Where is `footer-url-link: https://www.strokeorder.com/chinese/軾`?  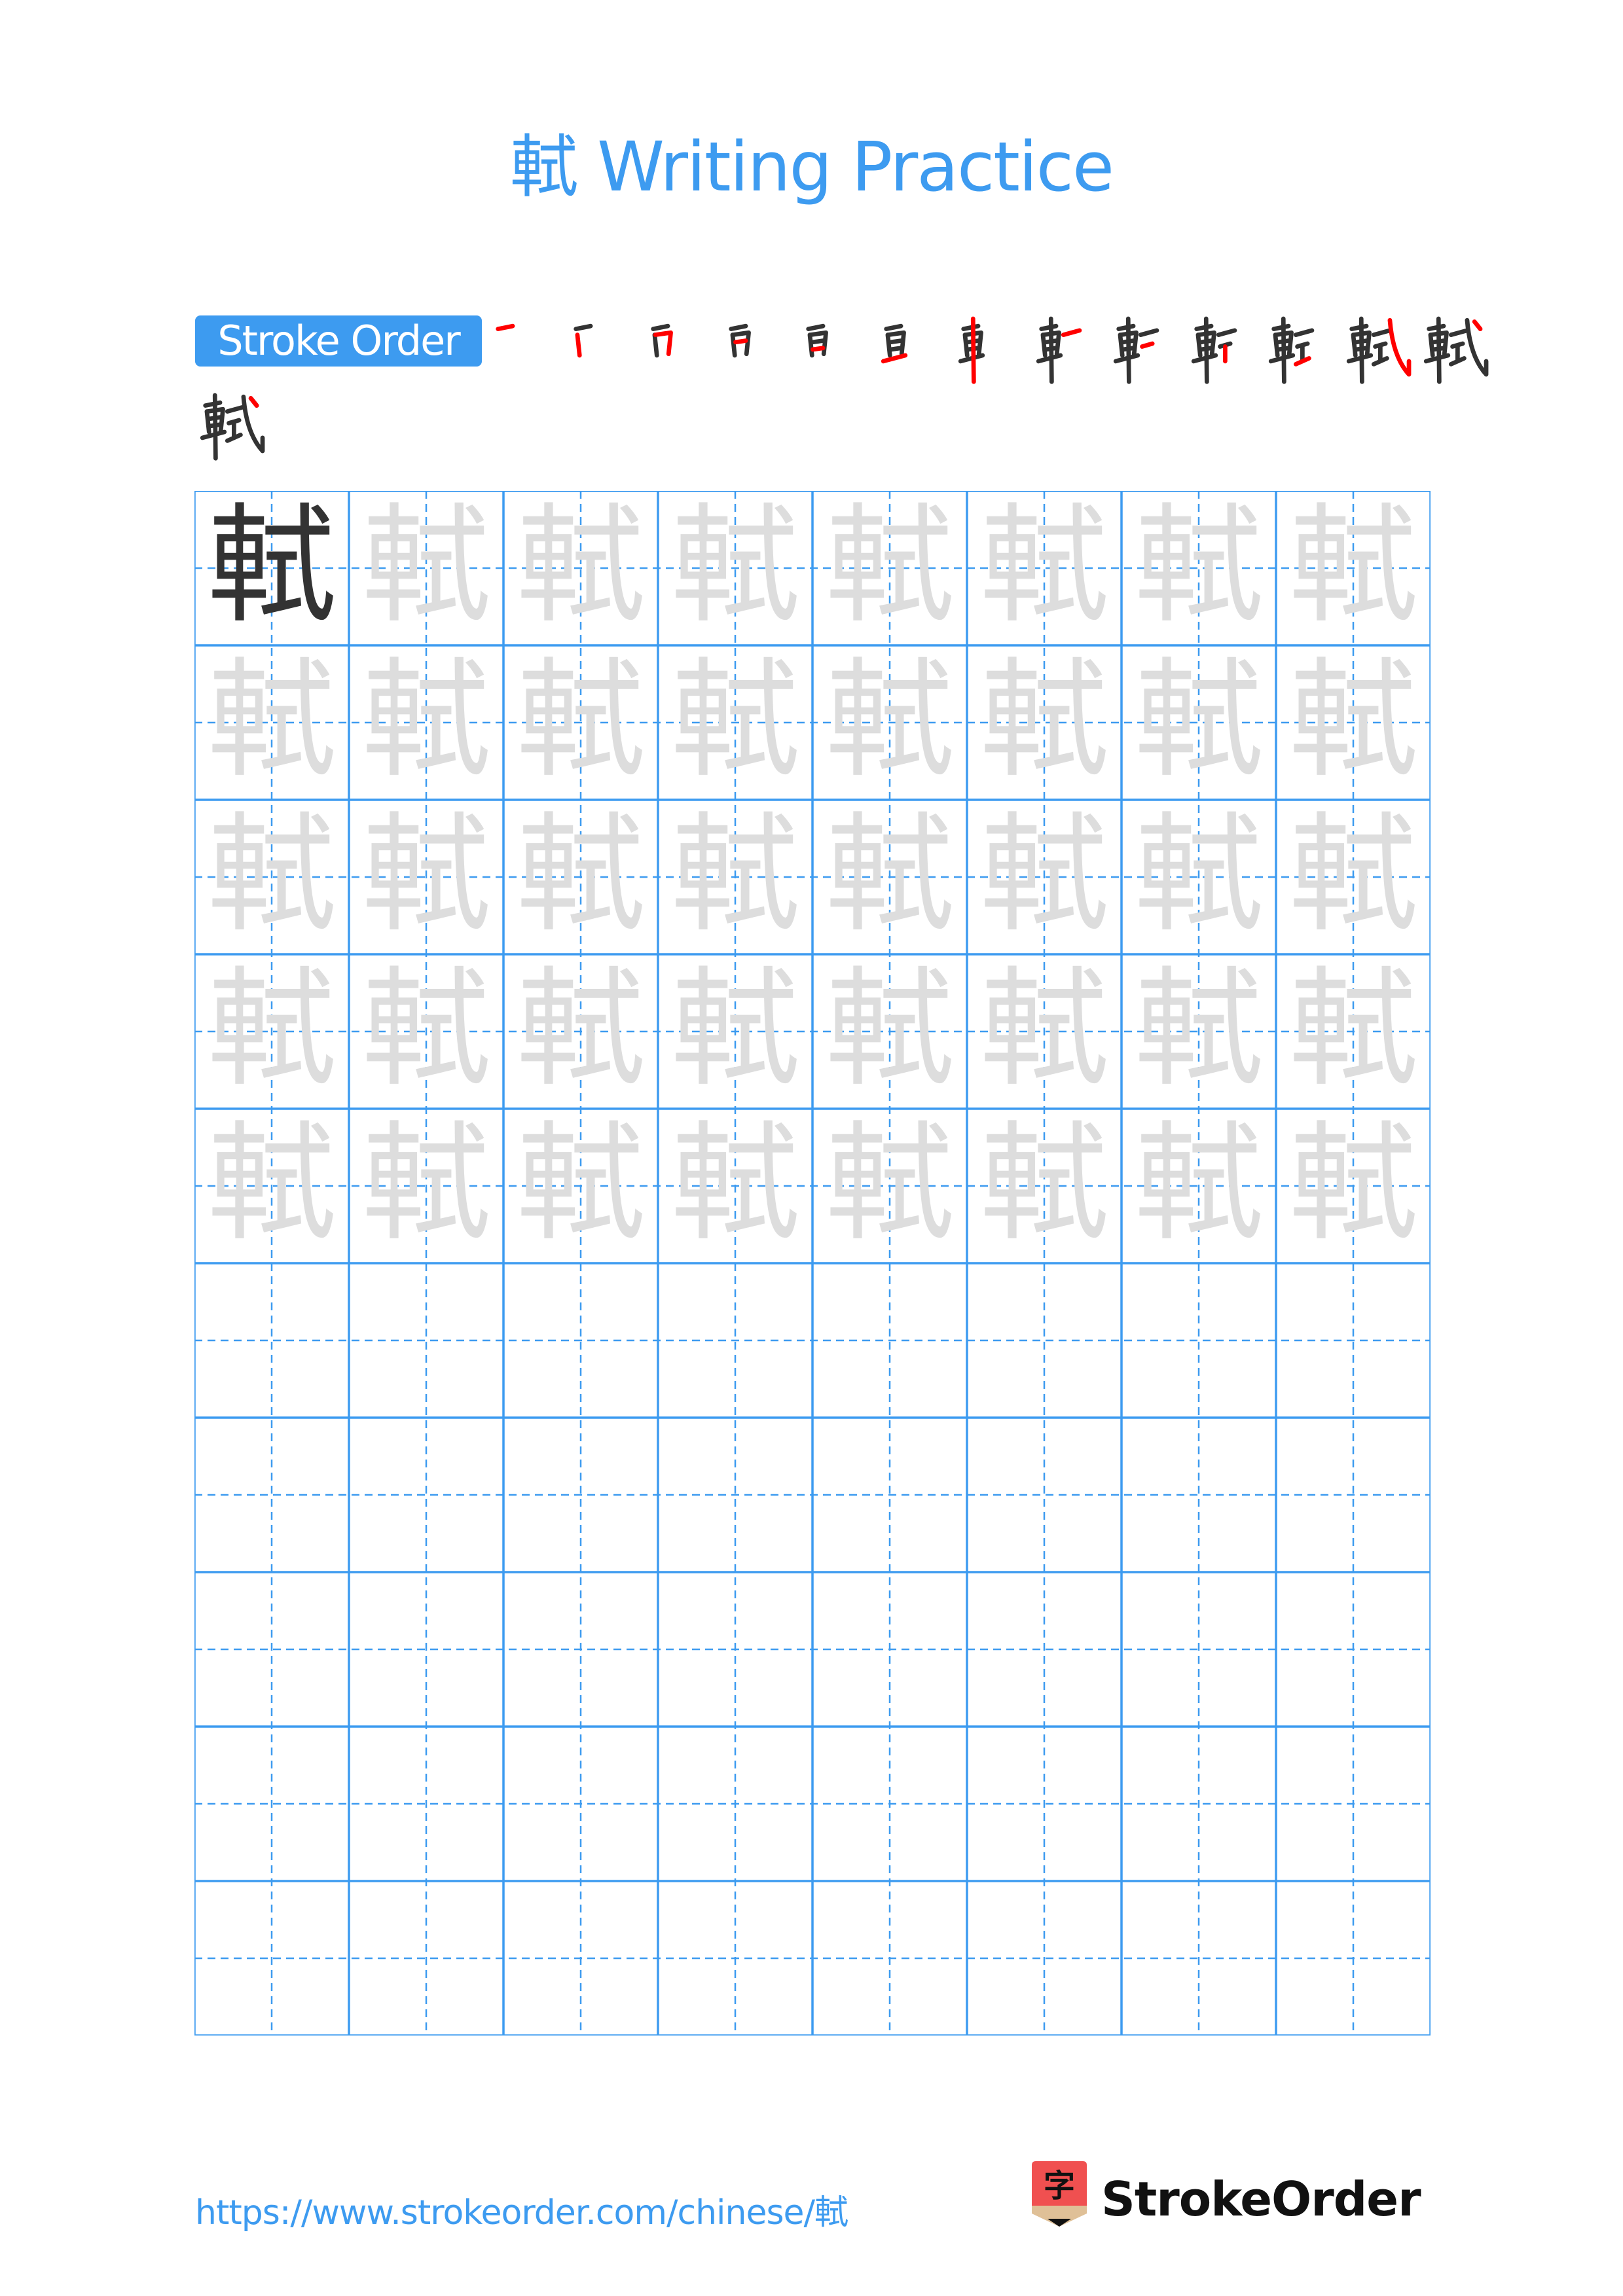
footer-url-link: https://www.strokeorder.com/chinese/軾 is located at coordinates (521, 2209).